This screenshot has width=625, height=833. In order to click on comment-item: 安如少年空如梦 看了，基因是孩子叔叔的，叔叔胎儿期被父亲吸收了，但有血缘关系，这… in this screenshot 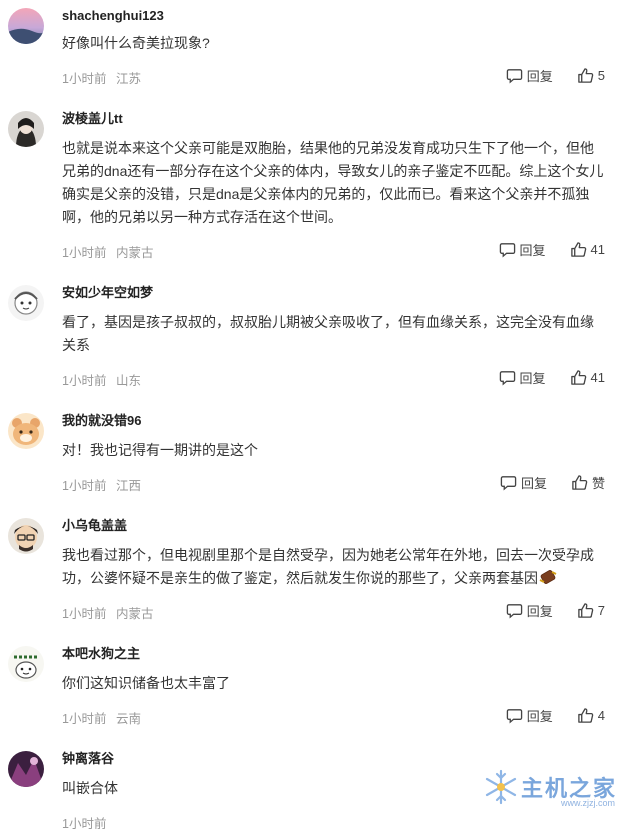, I will do `click(312, 336)`.